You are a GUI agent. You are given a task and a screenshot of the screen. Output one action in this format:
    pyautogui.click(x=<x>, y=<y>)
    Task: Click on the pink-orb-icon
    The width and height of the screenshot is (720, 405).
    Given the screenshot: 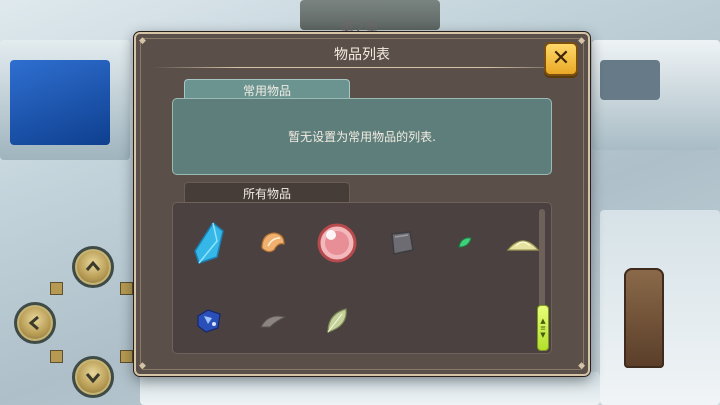 What is the action you would take?
    pyautogui.click(x=337, y=243)
    